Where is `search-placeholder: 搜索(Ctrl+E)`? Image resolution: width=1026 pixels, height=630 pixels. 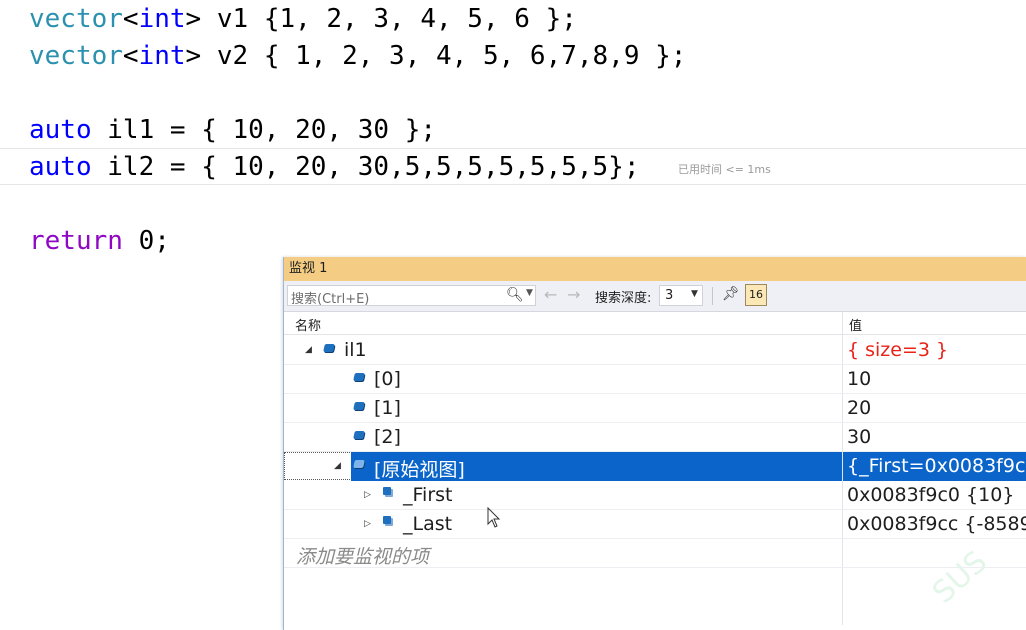
search-placeholder: 搜索(Ctrl+E) is located at coordinates (330, 299).